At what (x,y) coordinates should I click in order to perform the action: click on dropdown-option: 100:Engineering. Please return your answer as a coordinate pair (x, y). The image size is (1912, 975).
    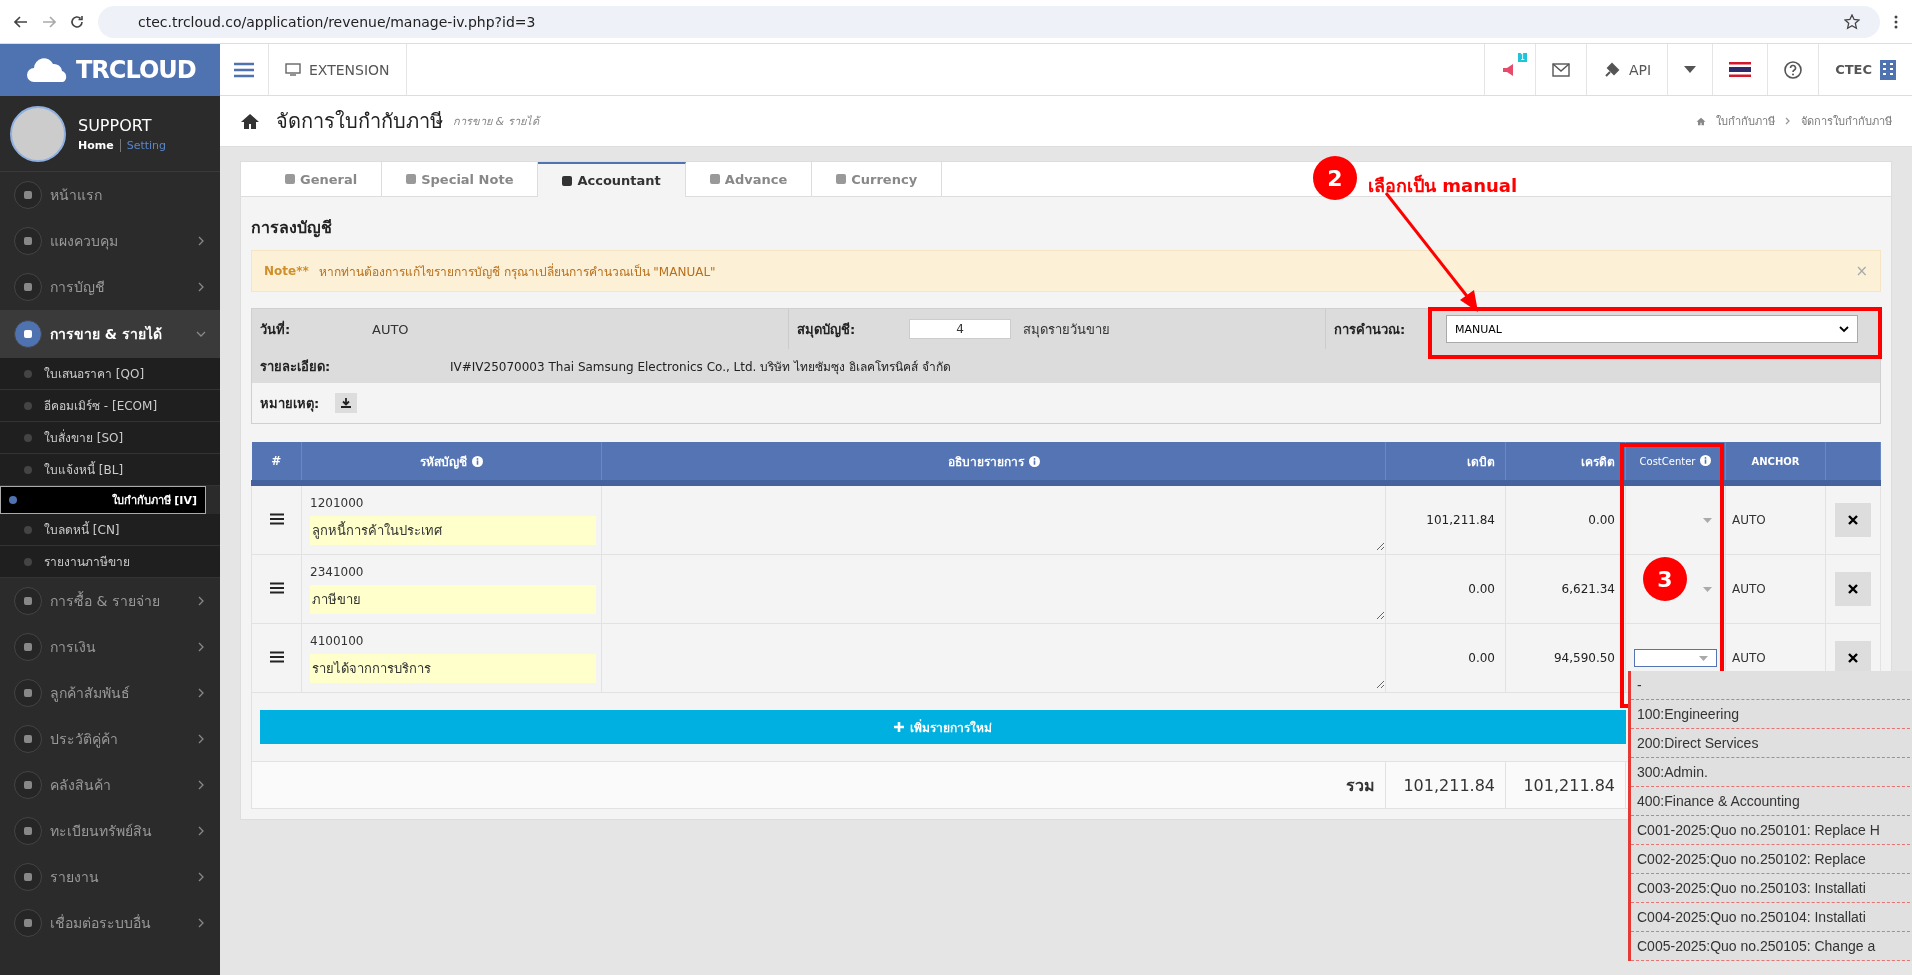
    Looking at the image, I should click on (1771, 714).